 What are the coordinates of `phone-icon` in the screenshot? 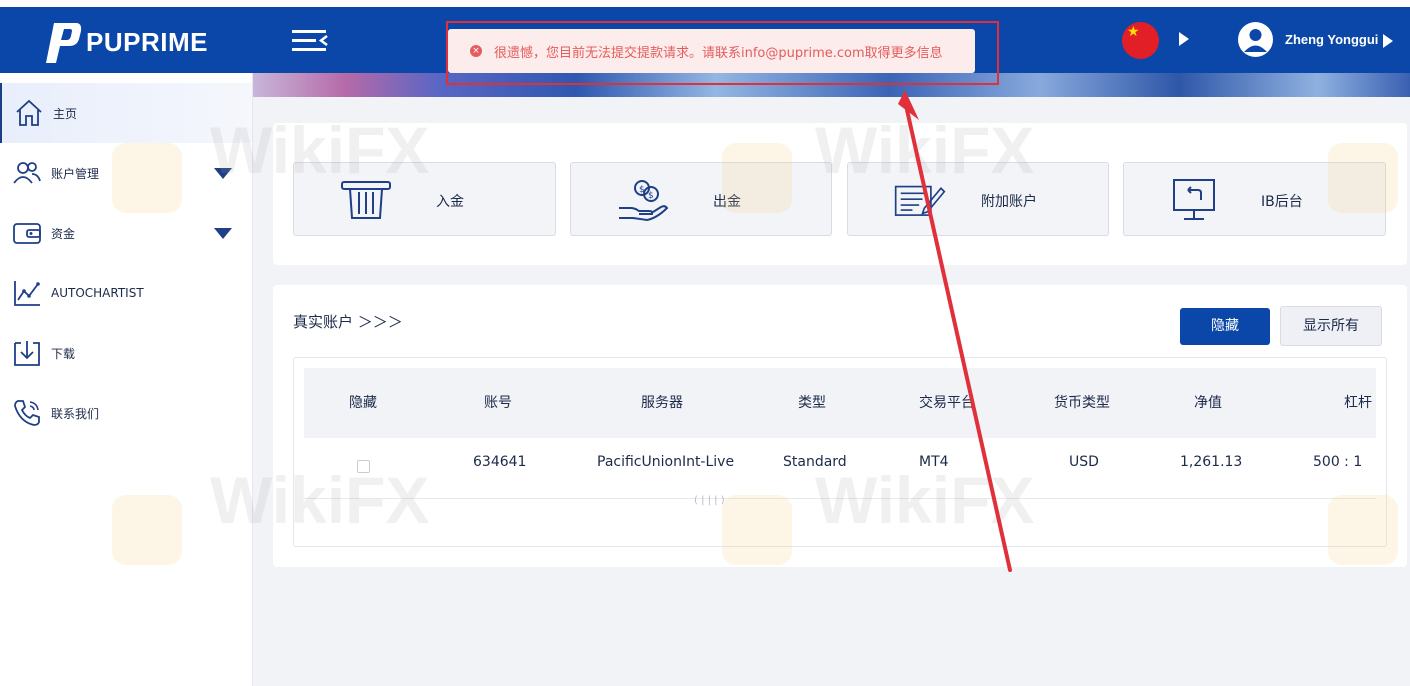 It's located at (27, 413).